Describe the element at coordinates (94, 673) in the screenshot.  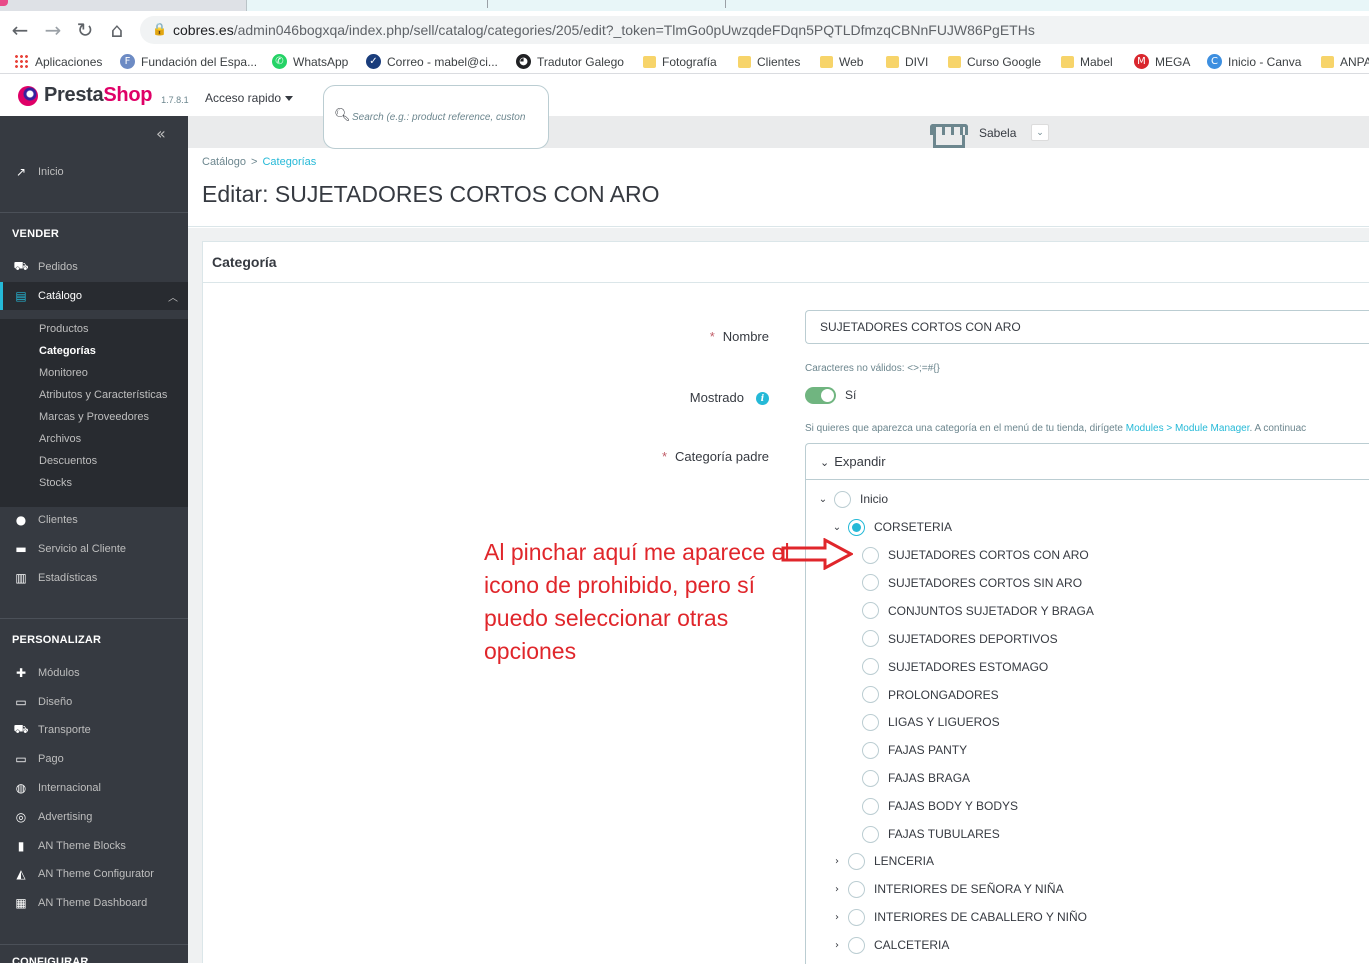
I see `sidebar-item-modulos: ✚ Módulos` at that location.